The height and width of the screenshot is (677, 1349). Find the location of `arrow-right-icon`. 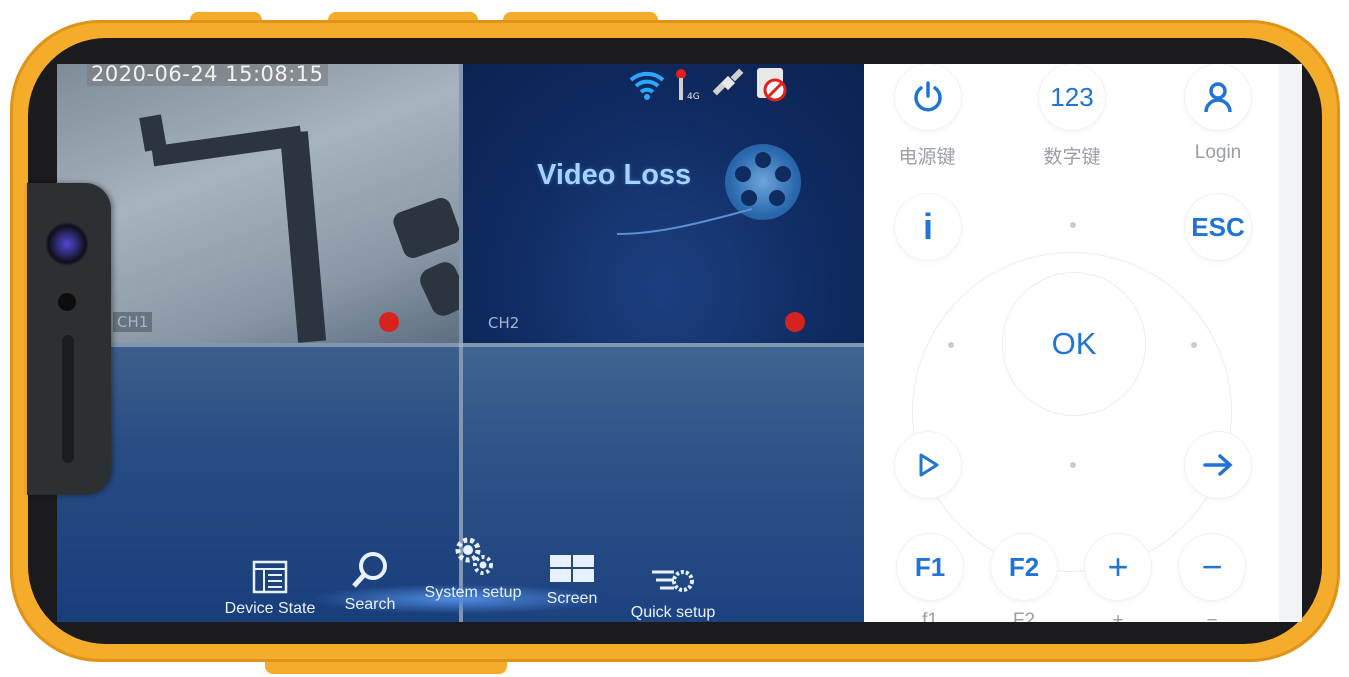

arrow-right-icon is located at coordinates (1218, 465).